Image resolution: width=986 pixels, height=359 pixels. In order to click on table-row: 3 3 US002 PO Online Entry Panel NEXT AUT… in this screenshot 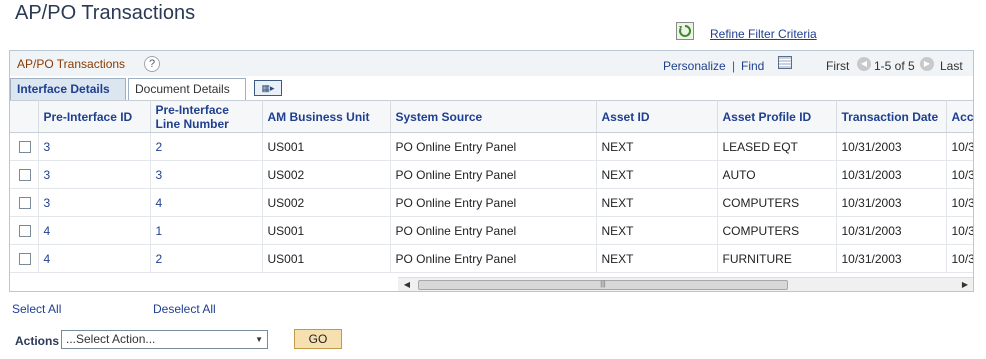, I will do `click(491, 174)`.